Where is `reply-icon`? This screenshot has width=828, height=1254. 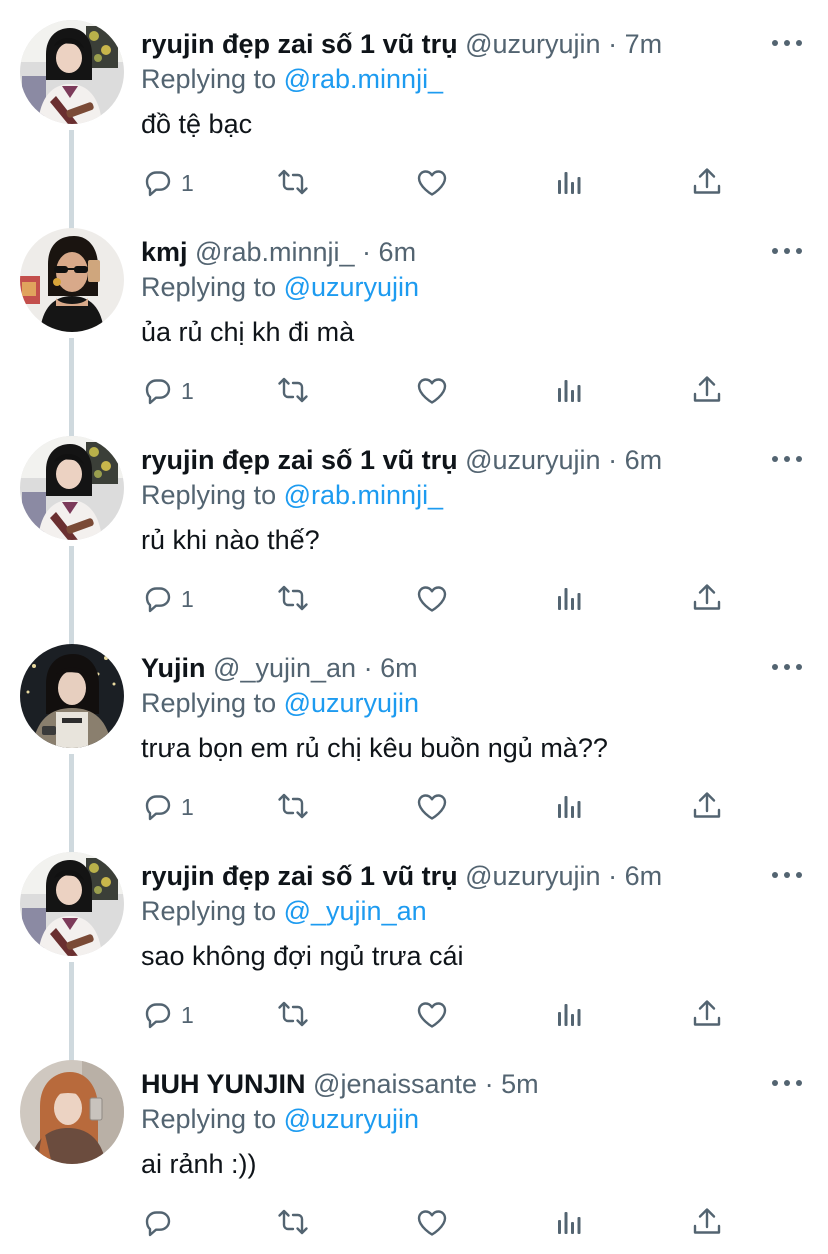 reply-icon is located at coordinates (158, 1016).